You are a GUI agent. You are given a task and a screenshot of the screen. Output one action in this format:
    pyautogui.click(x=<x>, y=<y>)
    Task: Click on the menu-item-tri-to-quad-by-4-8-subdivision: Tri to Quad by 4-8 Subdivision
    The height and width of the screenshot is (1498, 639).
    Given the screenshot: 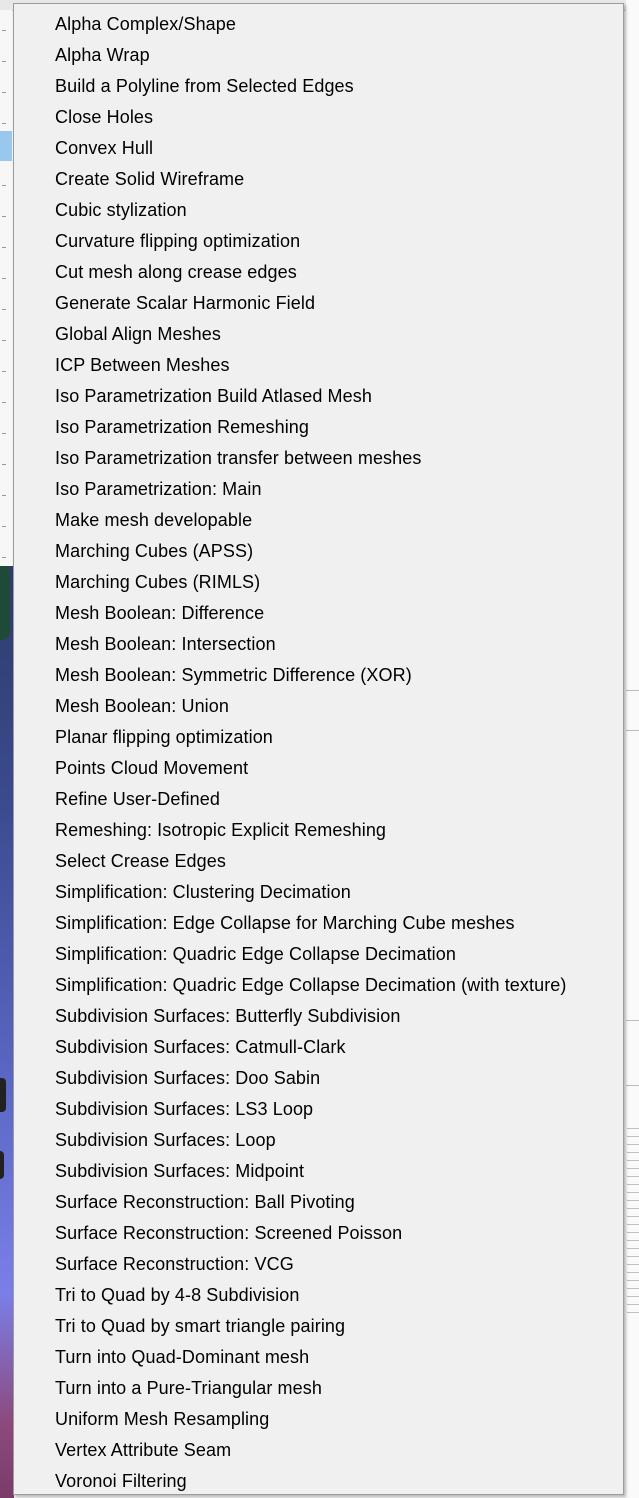 What is the action you would take?
    pyautogui.click(x=318, y=1295)
    